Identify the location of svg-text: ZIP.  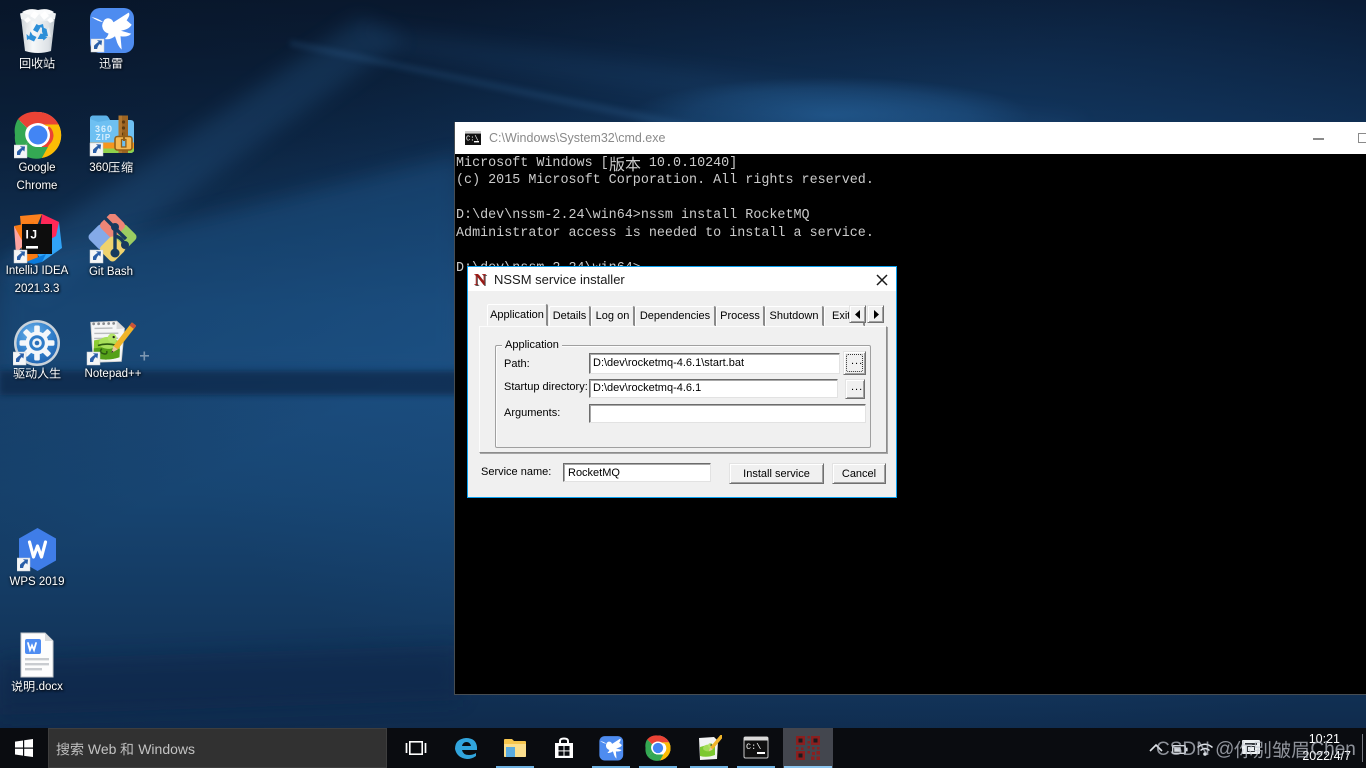
(103, 137).